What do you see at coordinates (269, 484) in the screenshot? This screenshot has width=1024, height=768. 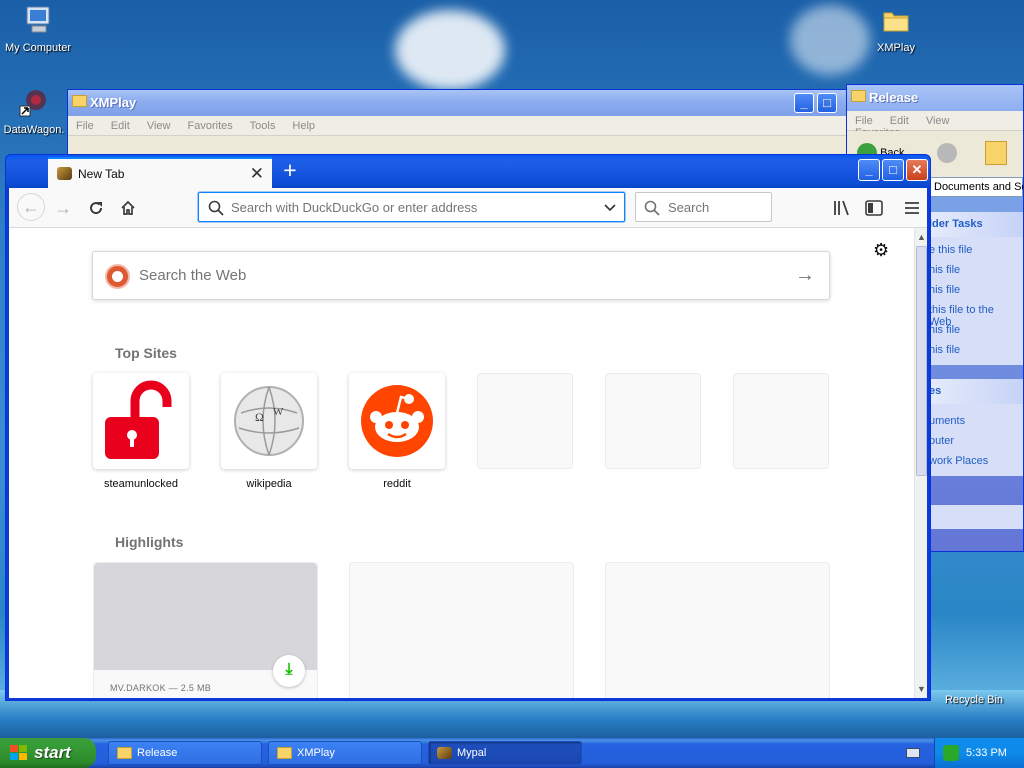 I see `top-site-label: wikipedia` at bounding box center [269, 484].